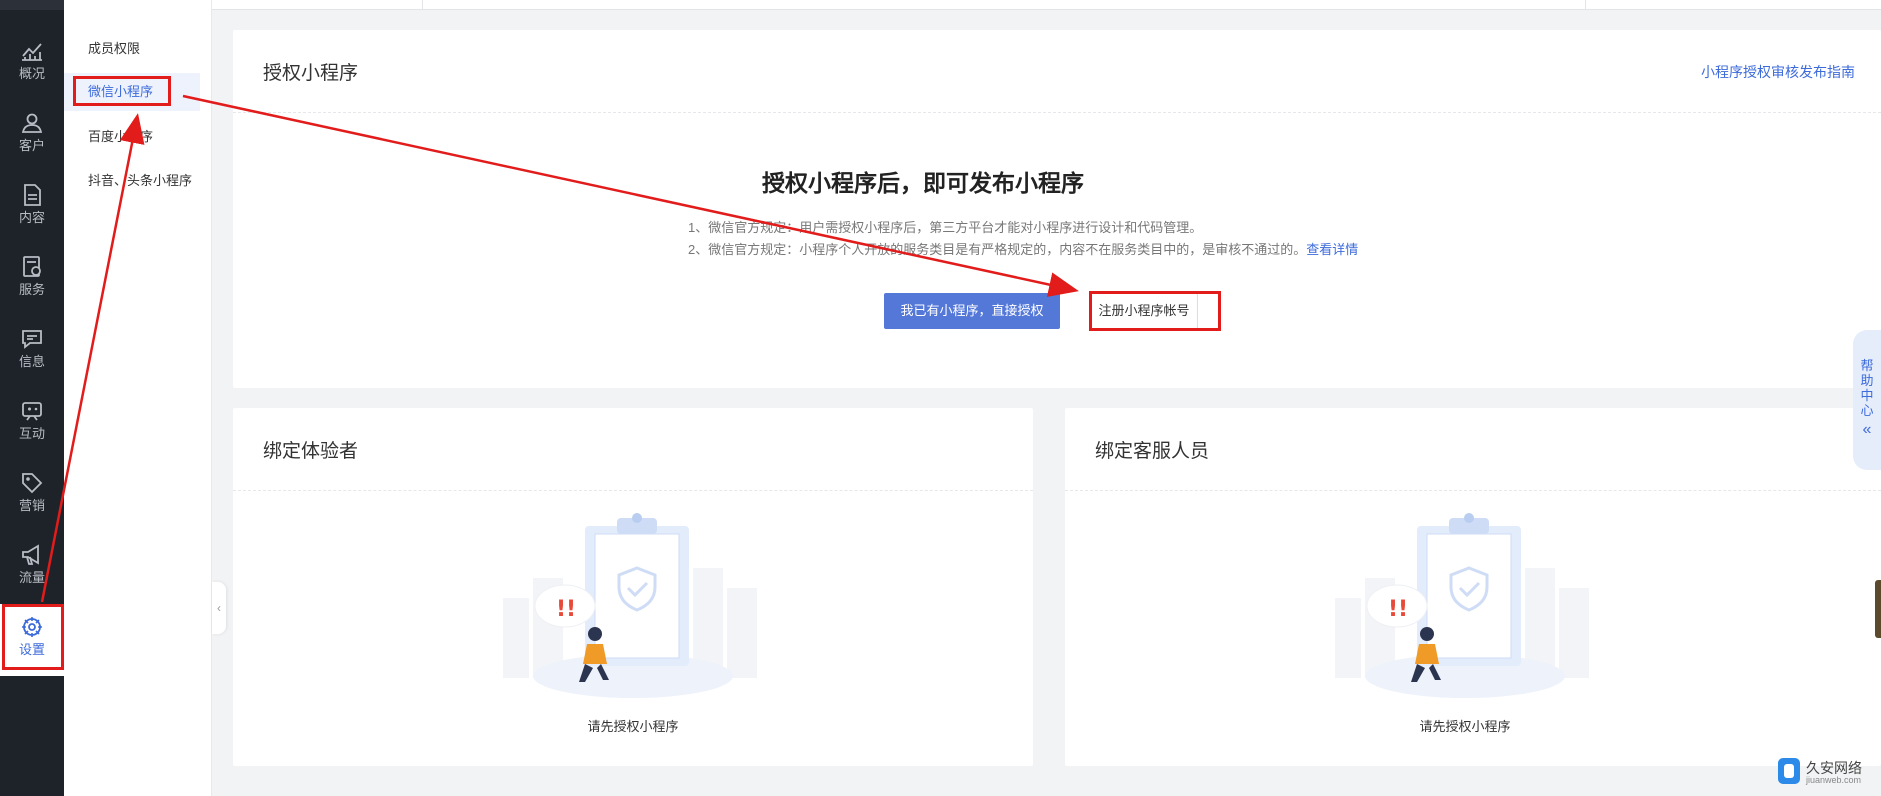 This screenshot has height=796, width=1881. I want to click on nav-header, so click(32, 5).